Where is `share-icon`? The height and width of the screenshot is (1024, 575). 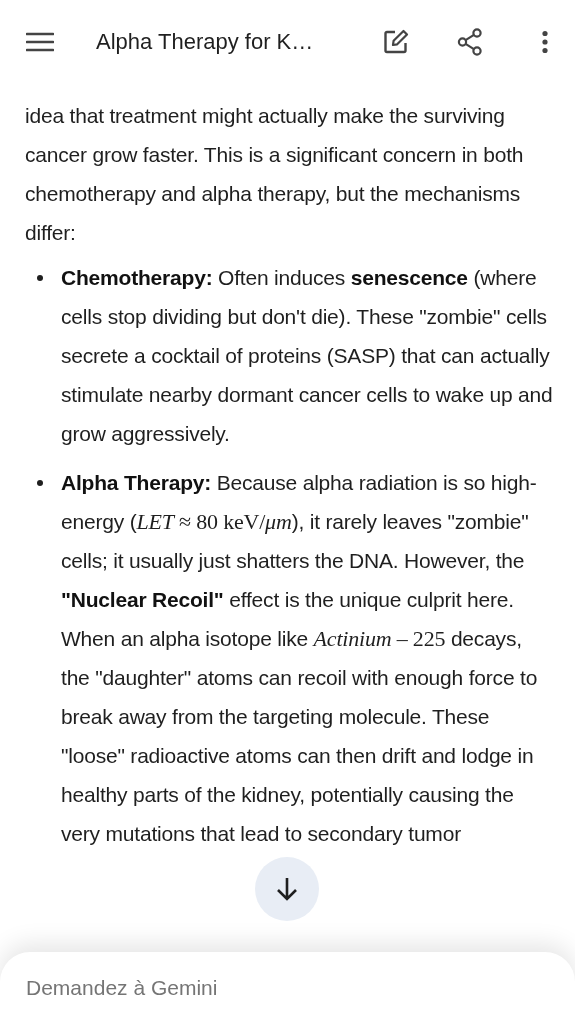 share-icon is located at coordinates (470, 42).